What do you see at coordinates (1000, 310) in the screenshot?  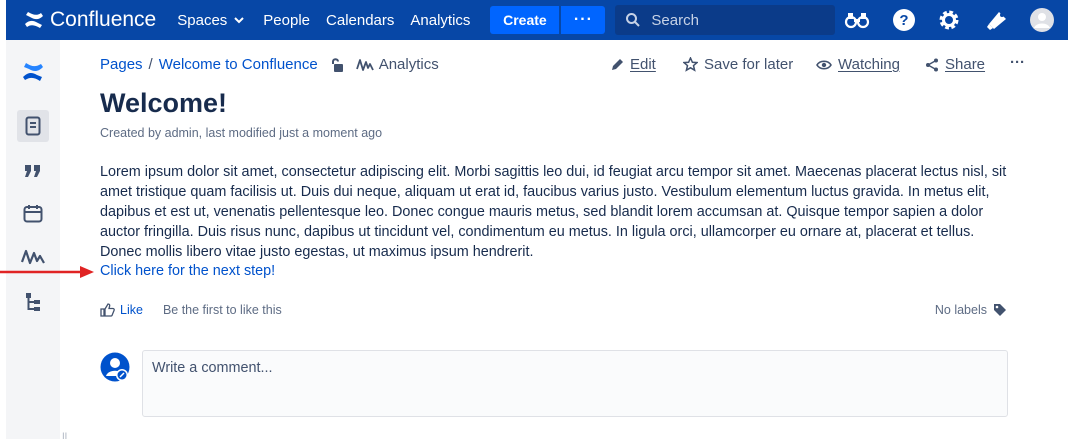 I see `tag-icon` at bounding box center [1000, 310].